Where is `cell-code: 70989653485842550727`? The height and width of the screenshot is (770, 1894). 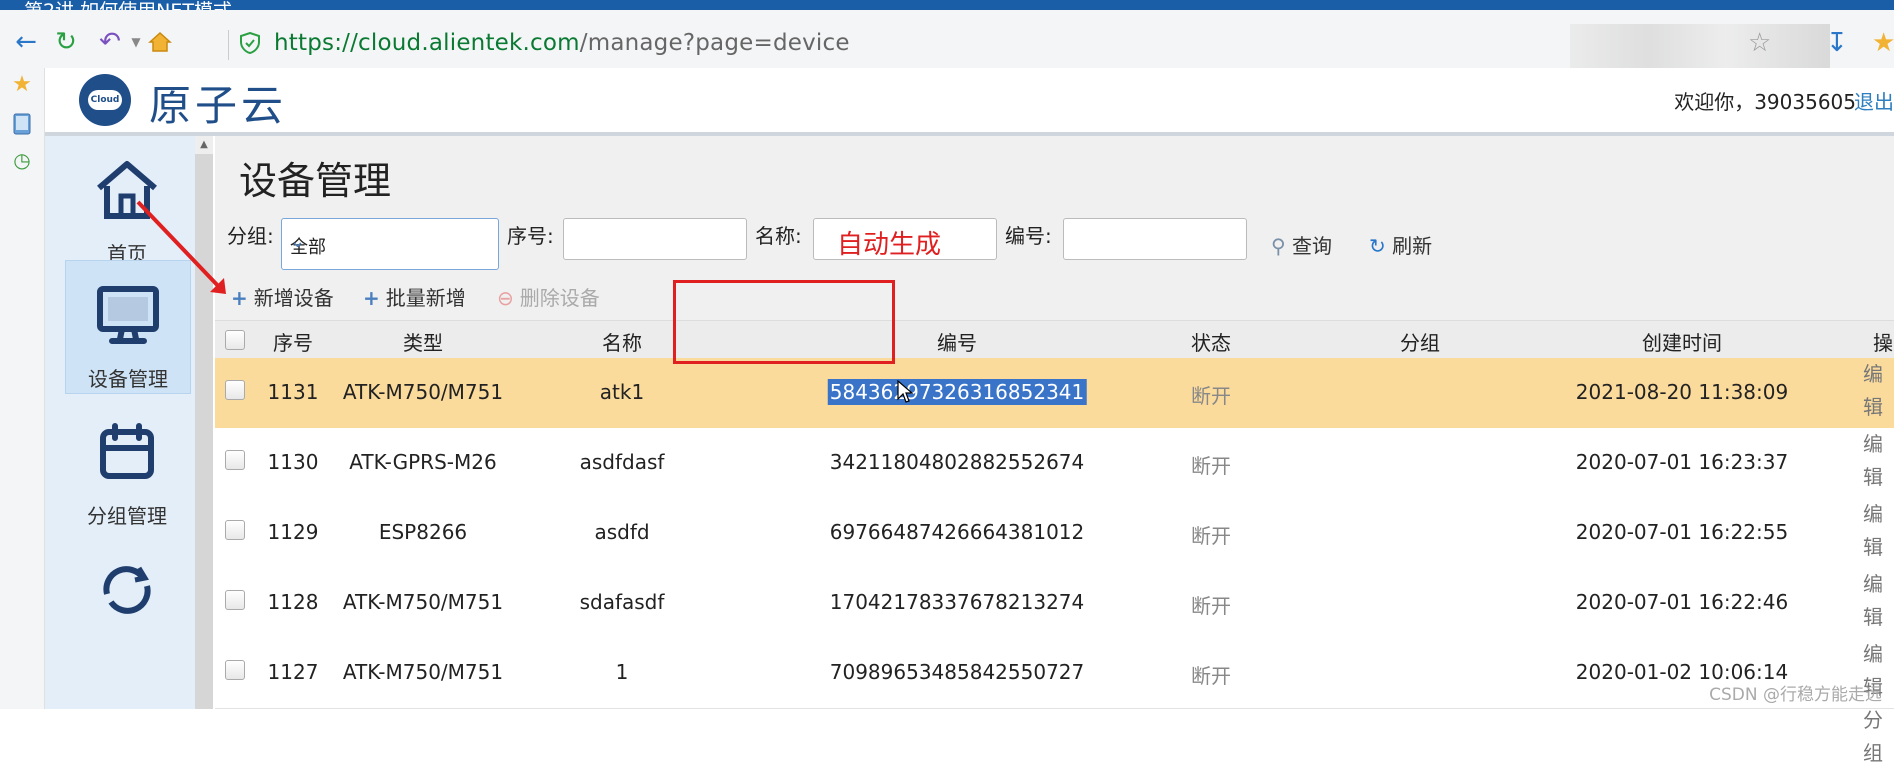
cell-code: 70989653485842550727 is located at coordinates (957, 672).